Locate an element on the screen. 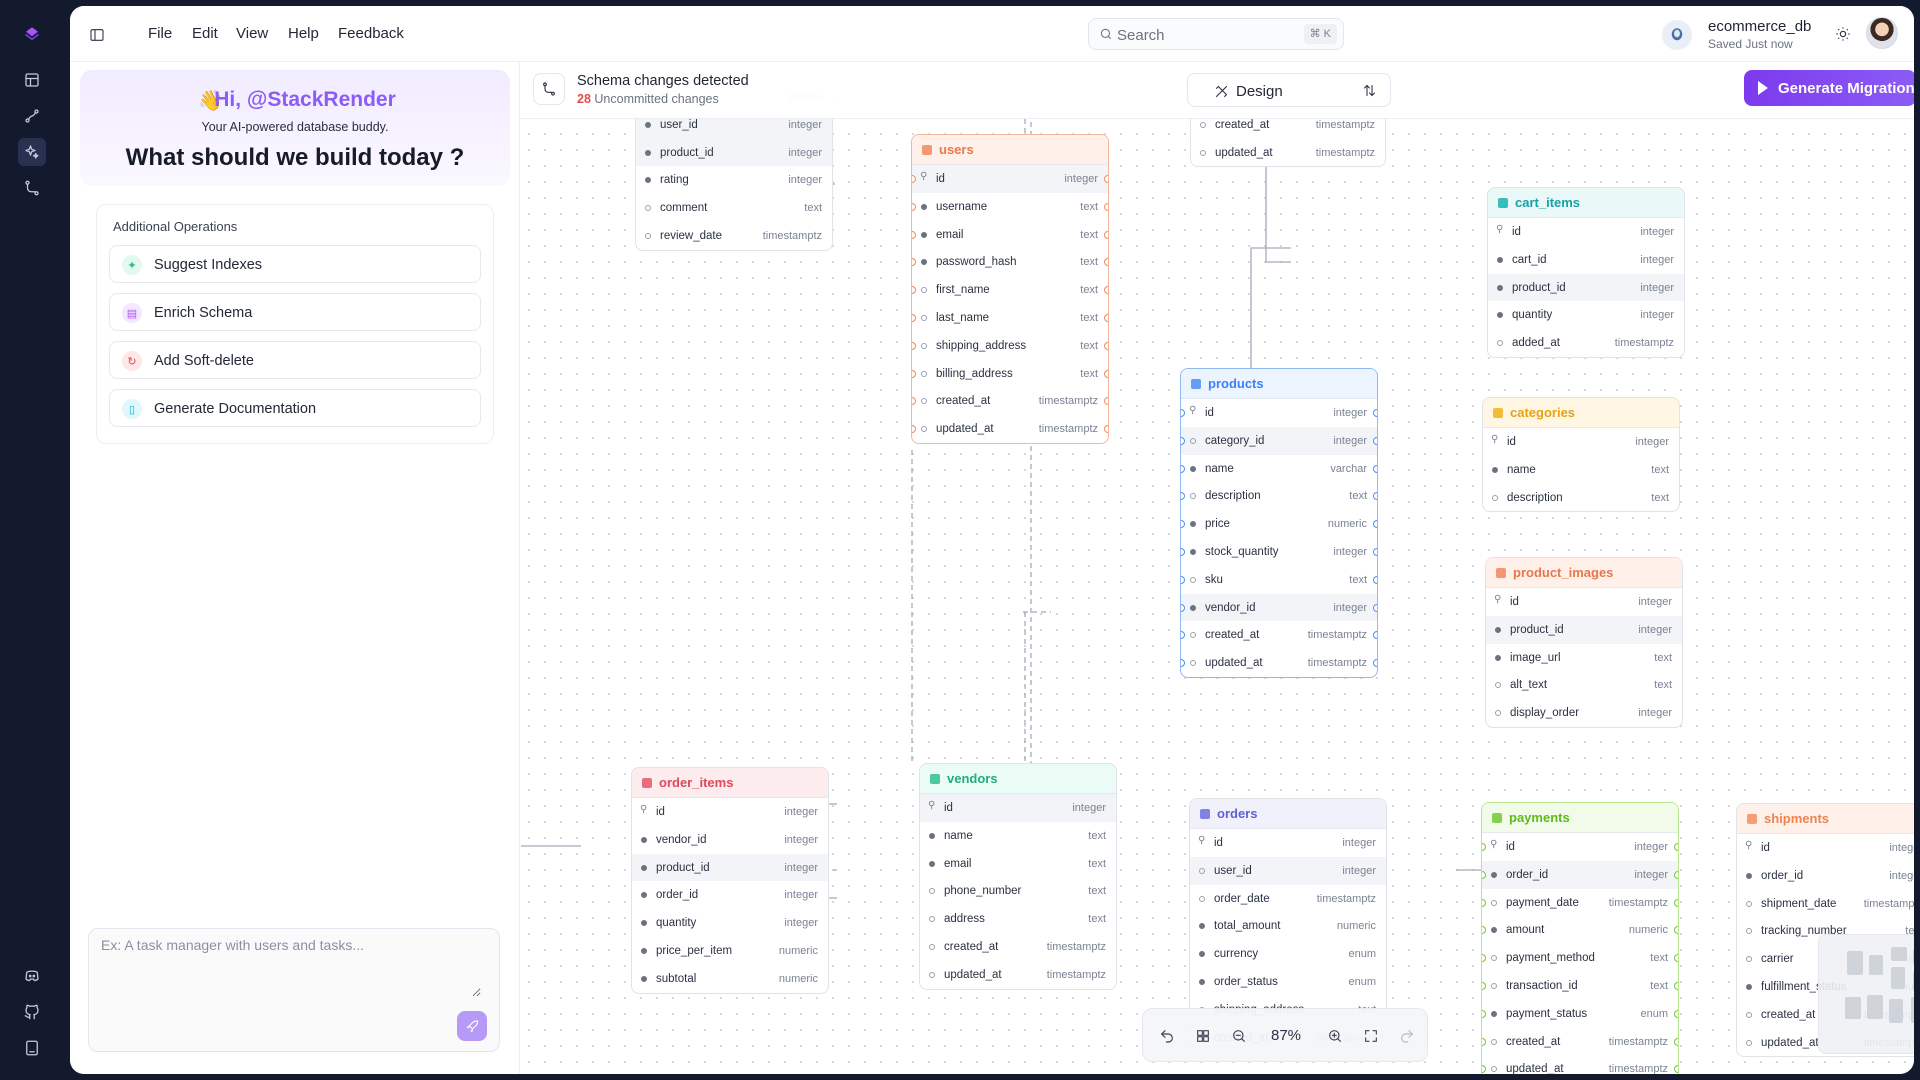 The image size is (1920, 1080). docs-icon is located at coordinates (32, 1048).